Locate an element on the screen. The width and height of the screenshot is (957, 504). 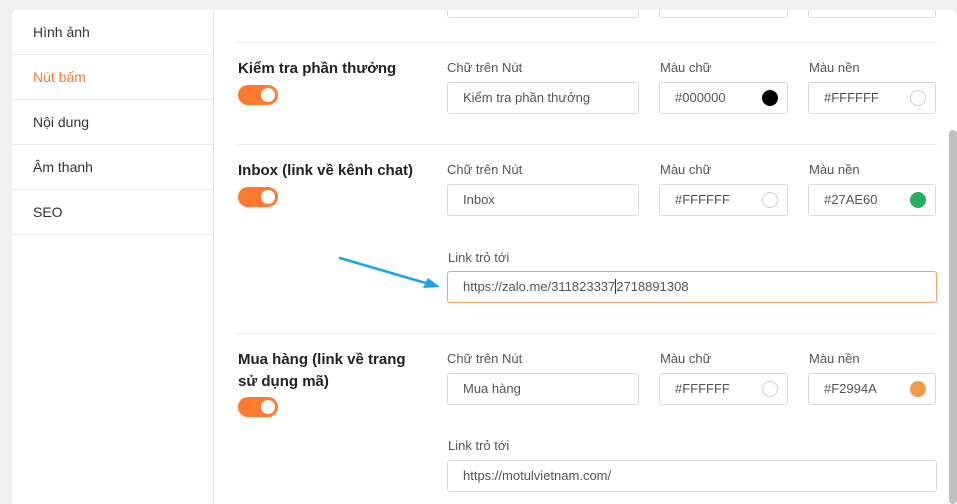
reward-button-text-input: Kiểm tra phần thưởng is located at coordinates (543, 98).